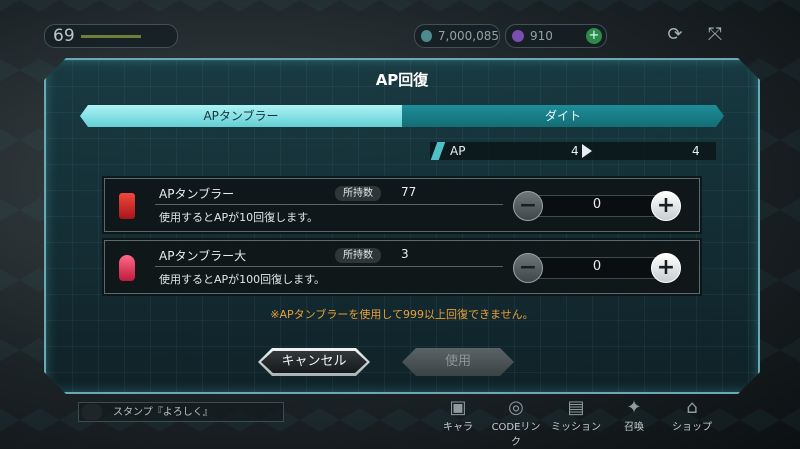  I want to click on nav-chara: ▣ キャラ, so click(458, 415).